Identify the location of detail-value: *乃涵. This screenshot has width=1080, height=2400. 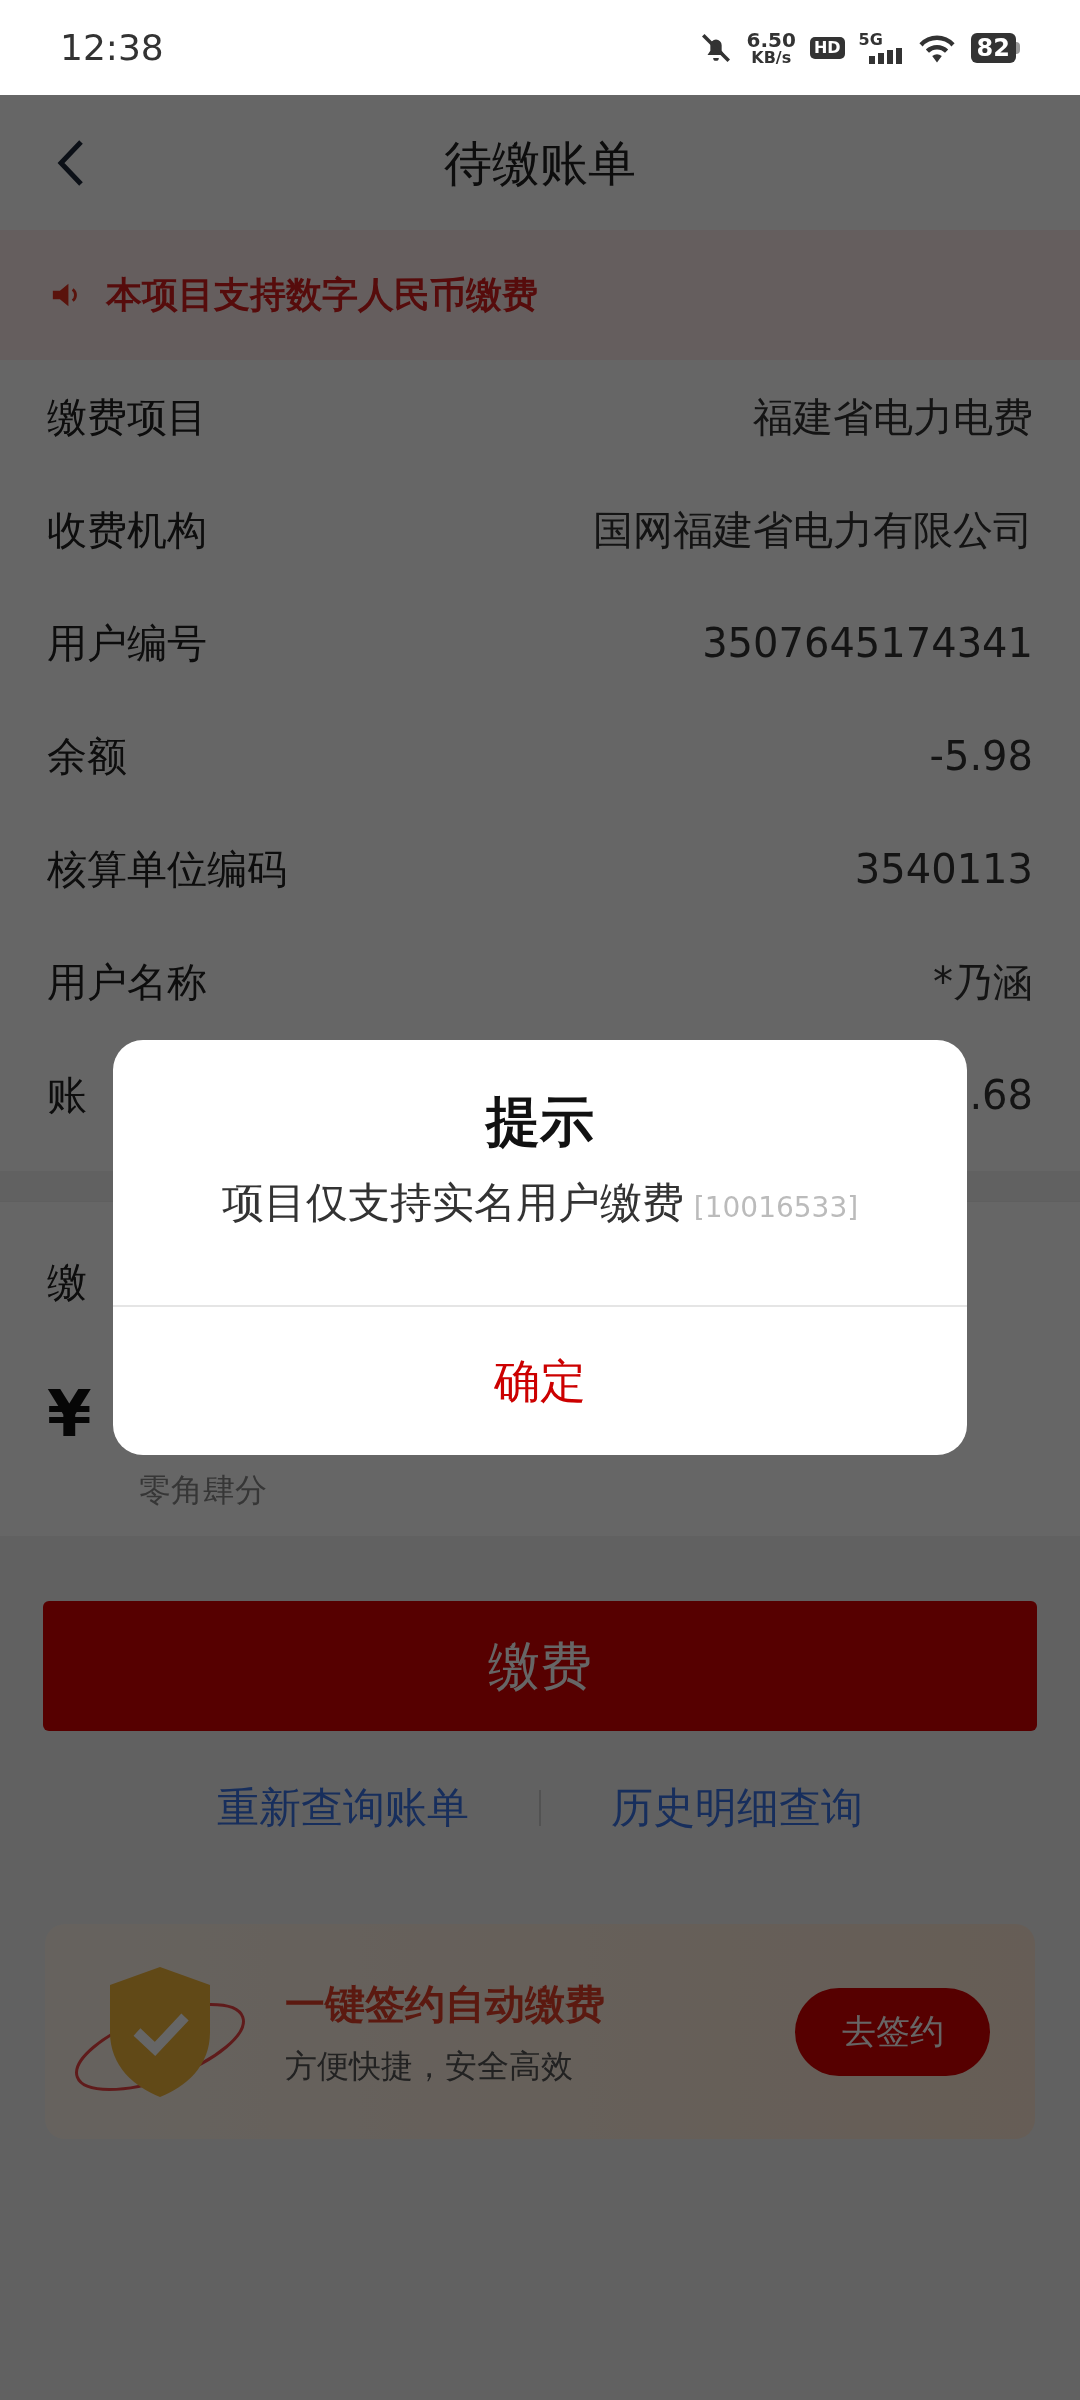
(983, 982).